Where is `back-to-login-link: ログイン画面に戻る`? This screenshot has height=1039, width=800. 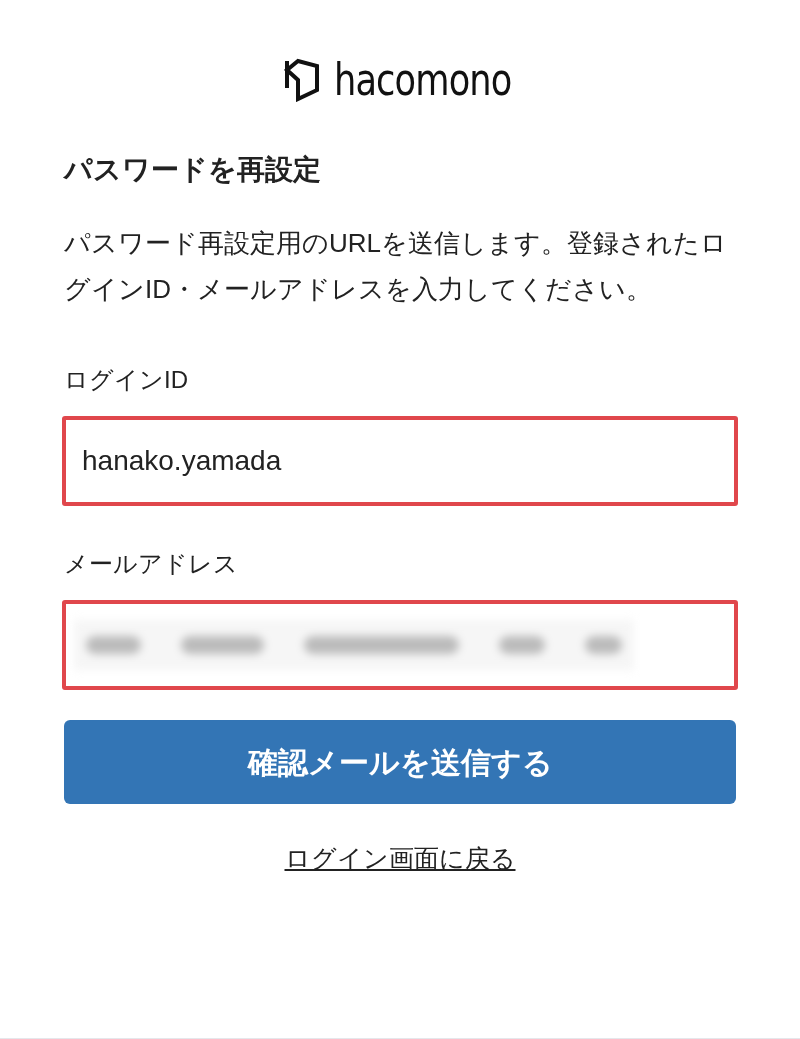
back-to-login-link: ログイン画面に戻る is located at coordinates (400, 859).